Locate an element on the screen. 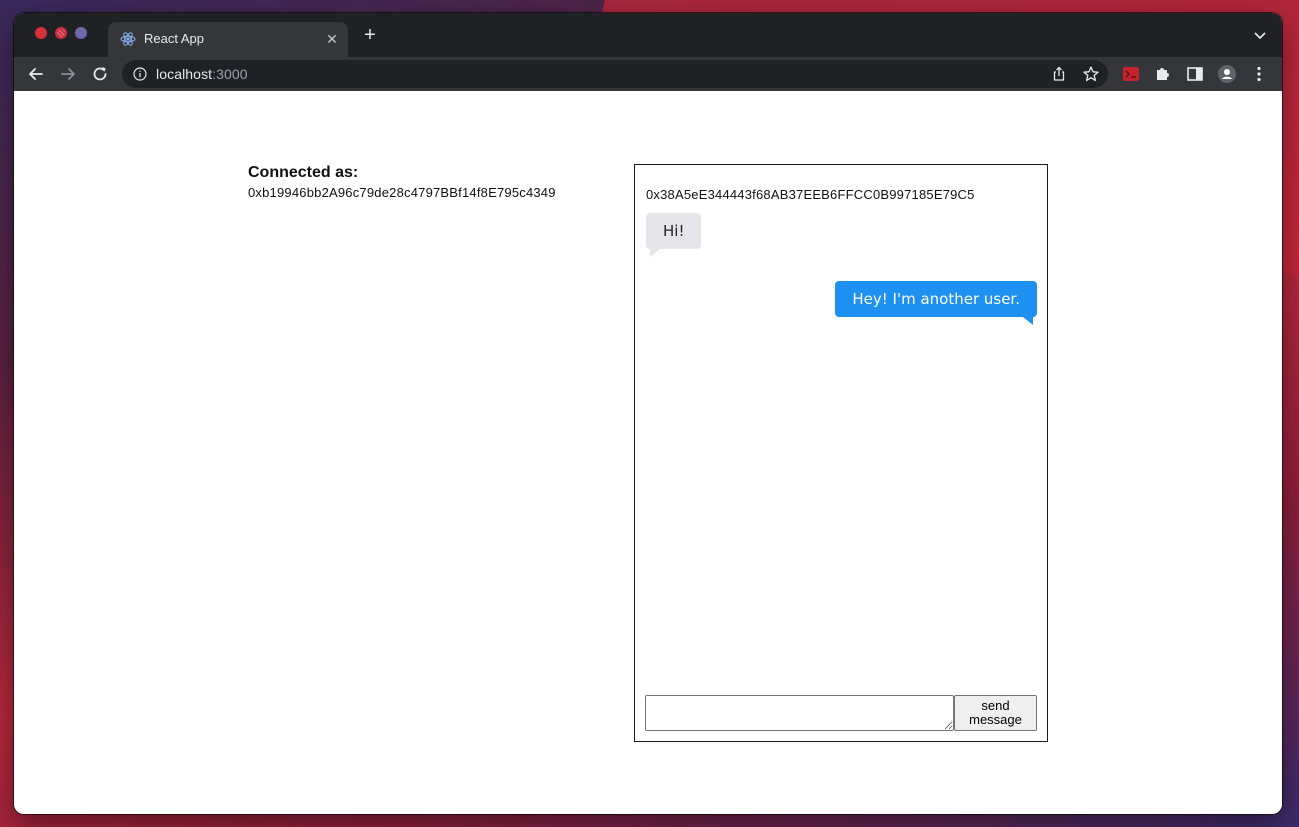 This screenshot has height=827, width=1299. message-input is located at coordinates (799, 713).